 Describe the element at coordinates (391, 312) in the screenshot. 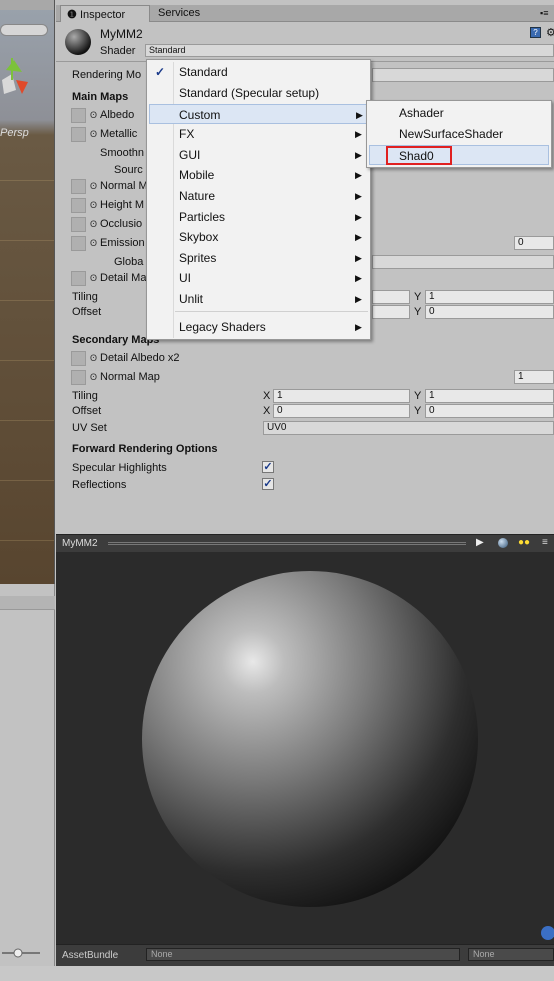

I see `main-offset-x-field` at that location.